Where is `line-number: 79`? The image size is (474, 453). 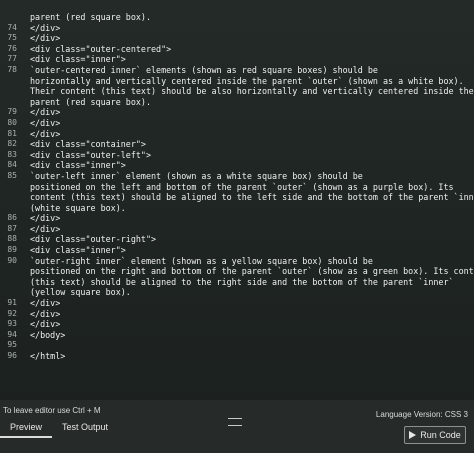 line-number: 79 is located at coordinates (12, 112).